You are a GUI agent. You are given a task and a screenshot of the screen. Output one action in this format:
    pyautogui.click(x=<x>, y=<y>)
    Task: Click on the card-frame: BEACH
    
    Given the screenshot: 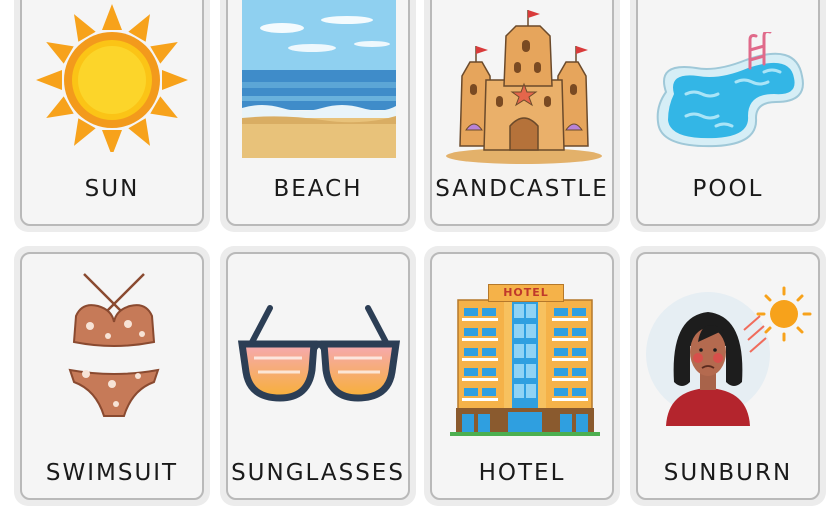 What is the action you would take?
    pyautogui.click(x=318, y=113)
    